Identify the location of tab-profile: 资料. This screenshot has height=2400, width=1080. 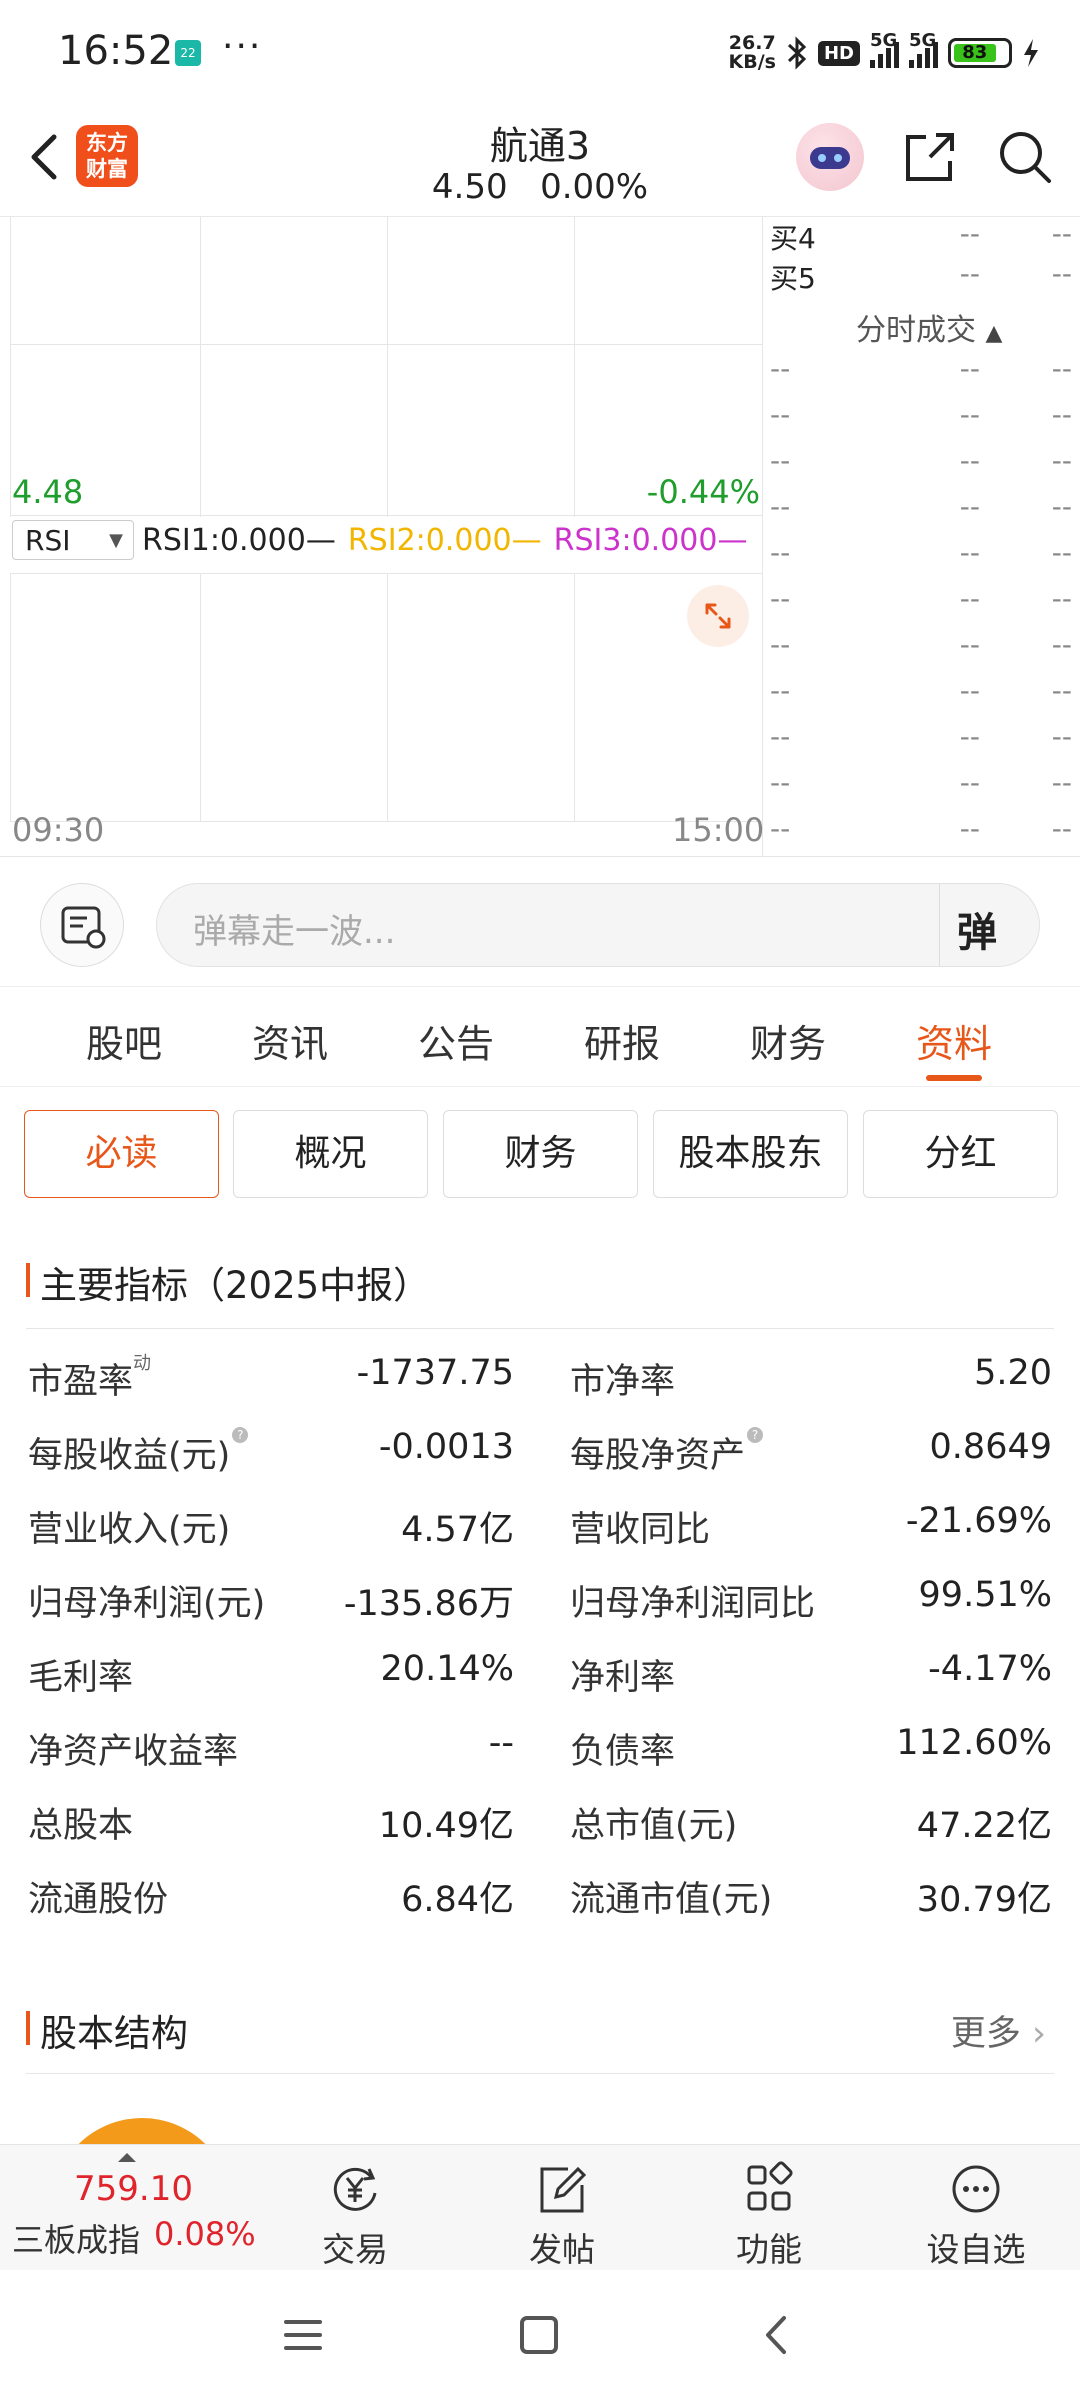
(954, 1040).